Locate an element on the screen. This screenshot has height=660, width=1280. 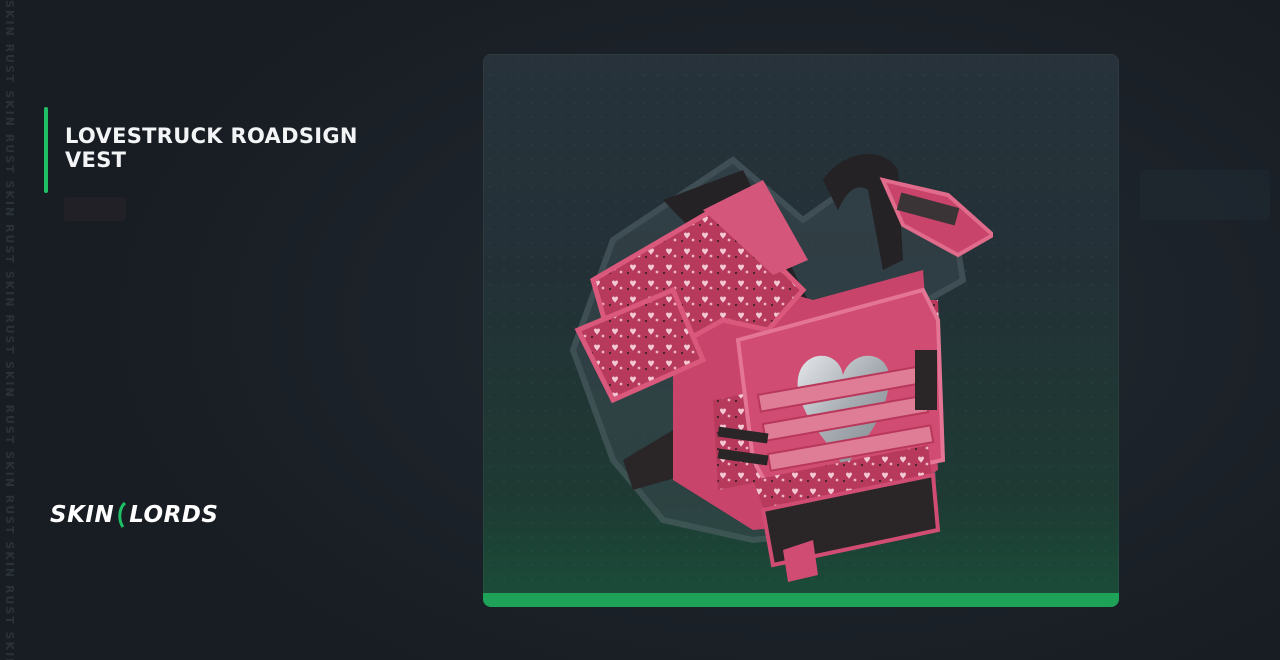
title-accent-bar is located at coordinates (46, 150).